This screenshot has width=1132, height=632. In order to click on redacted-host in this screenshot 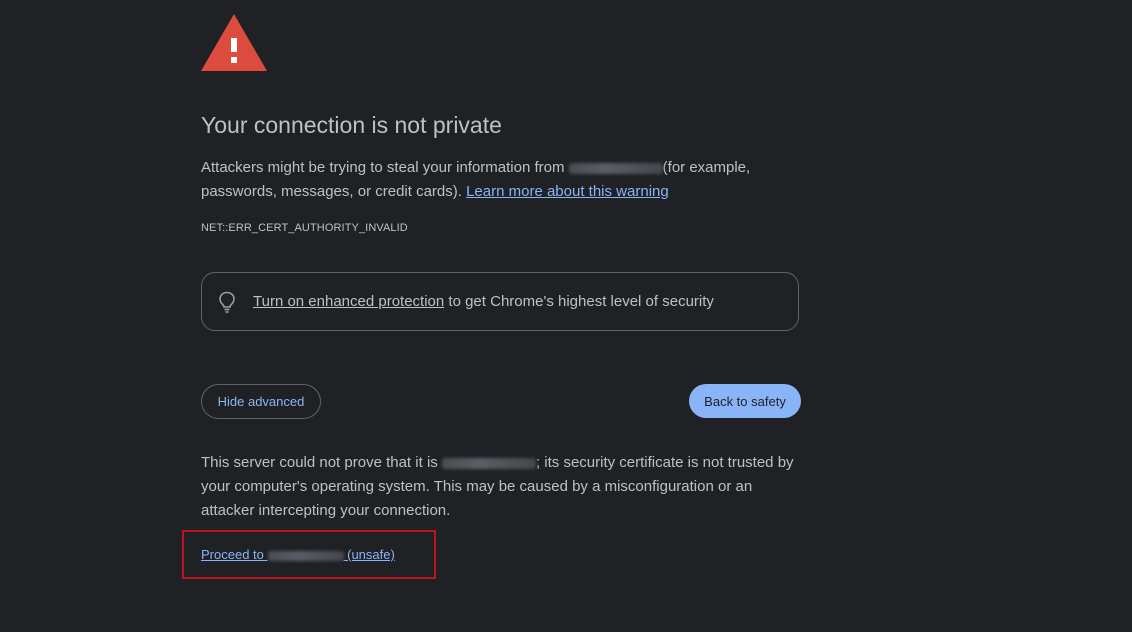, I will do `click(615, 168)`.